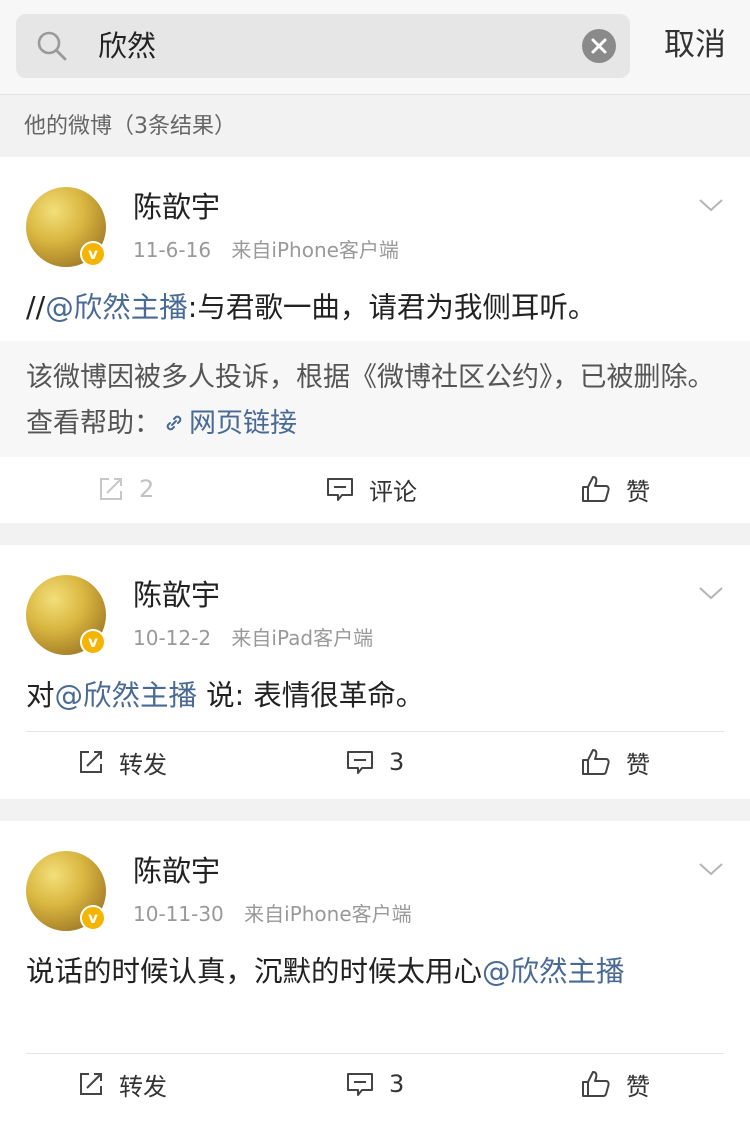 The height and width of the screenshot is (1124, 750). Describe the element at coordinates (178, 914) in the screenshot. I see `post-date: 10-11-30` at that location.